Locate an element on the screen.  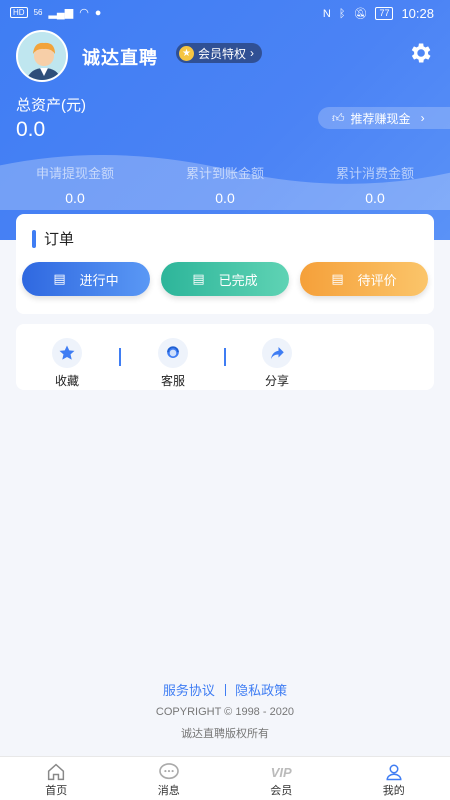
member-badge: ★ 会员特权 › is located at coordinates (219, 53).